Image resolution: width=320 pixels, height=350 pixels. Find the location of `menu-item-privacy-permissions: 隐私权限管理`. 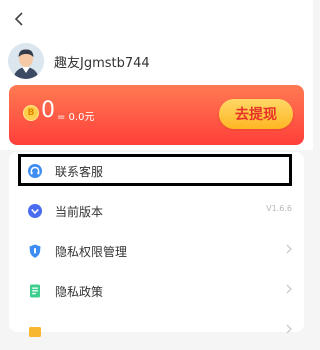

menu-item-privacy-permissions: 隐私权限管理 is located at coordinates (156, 251).